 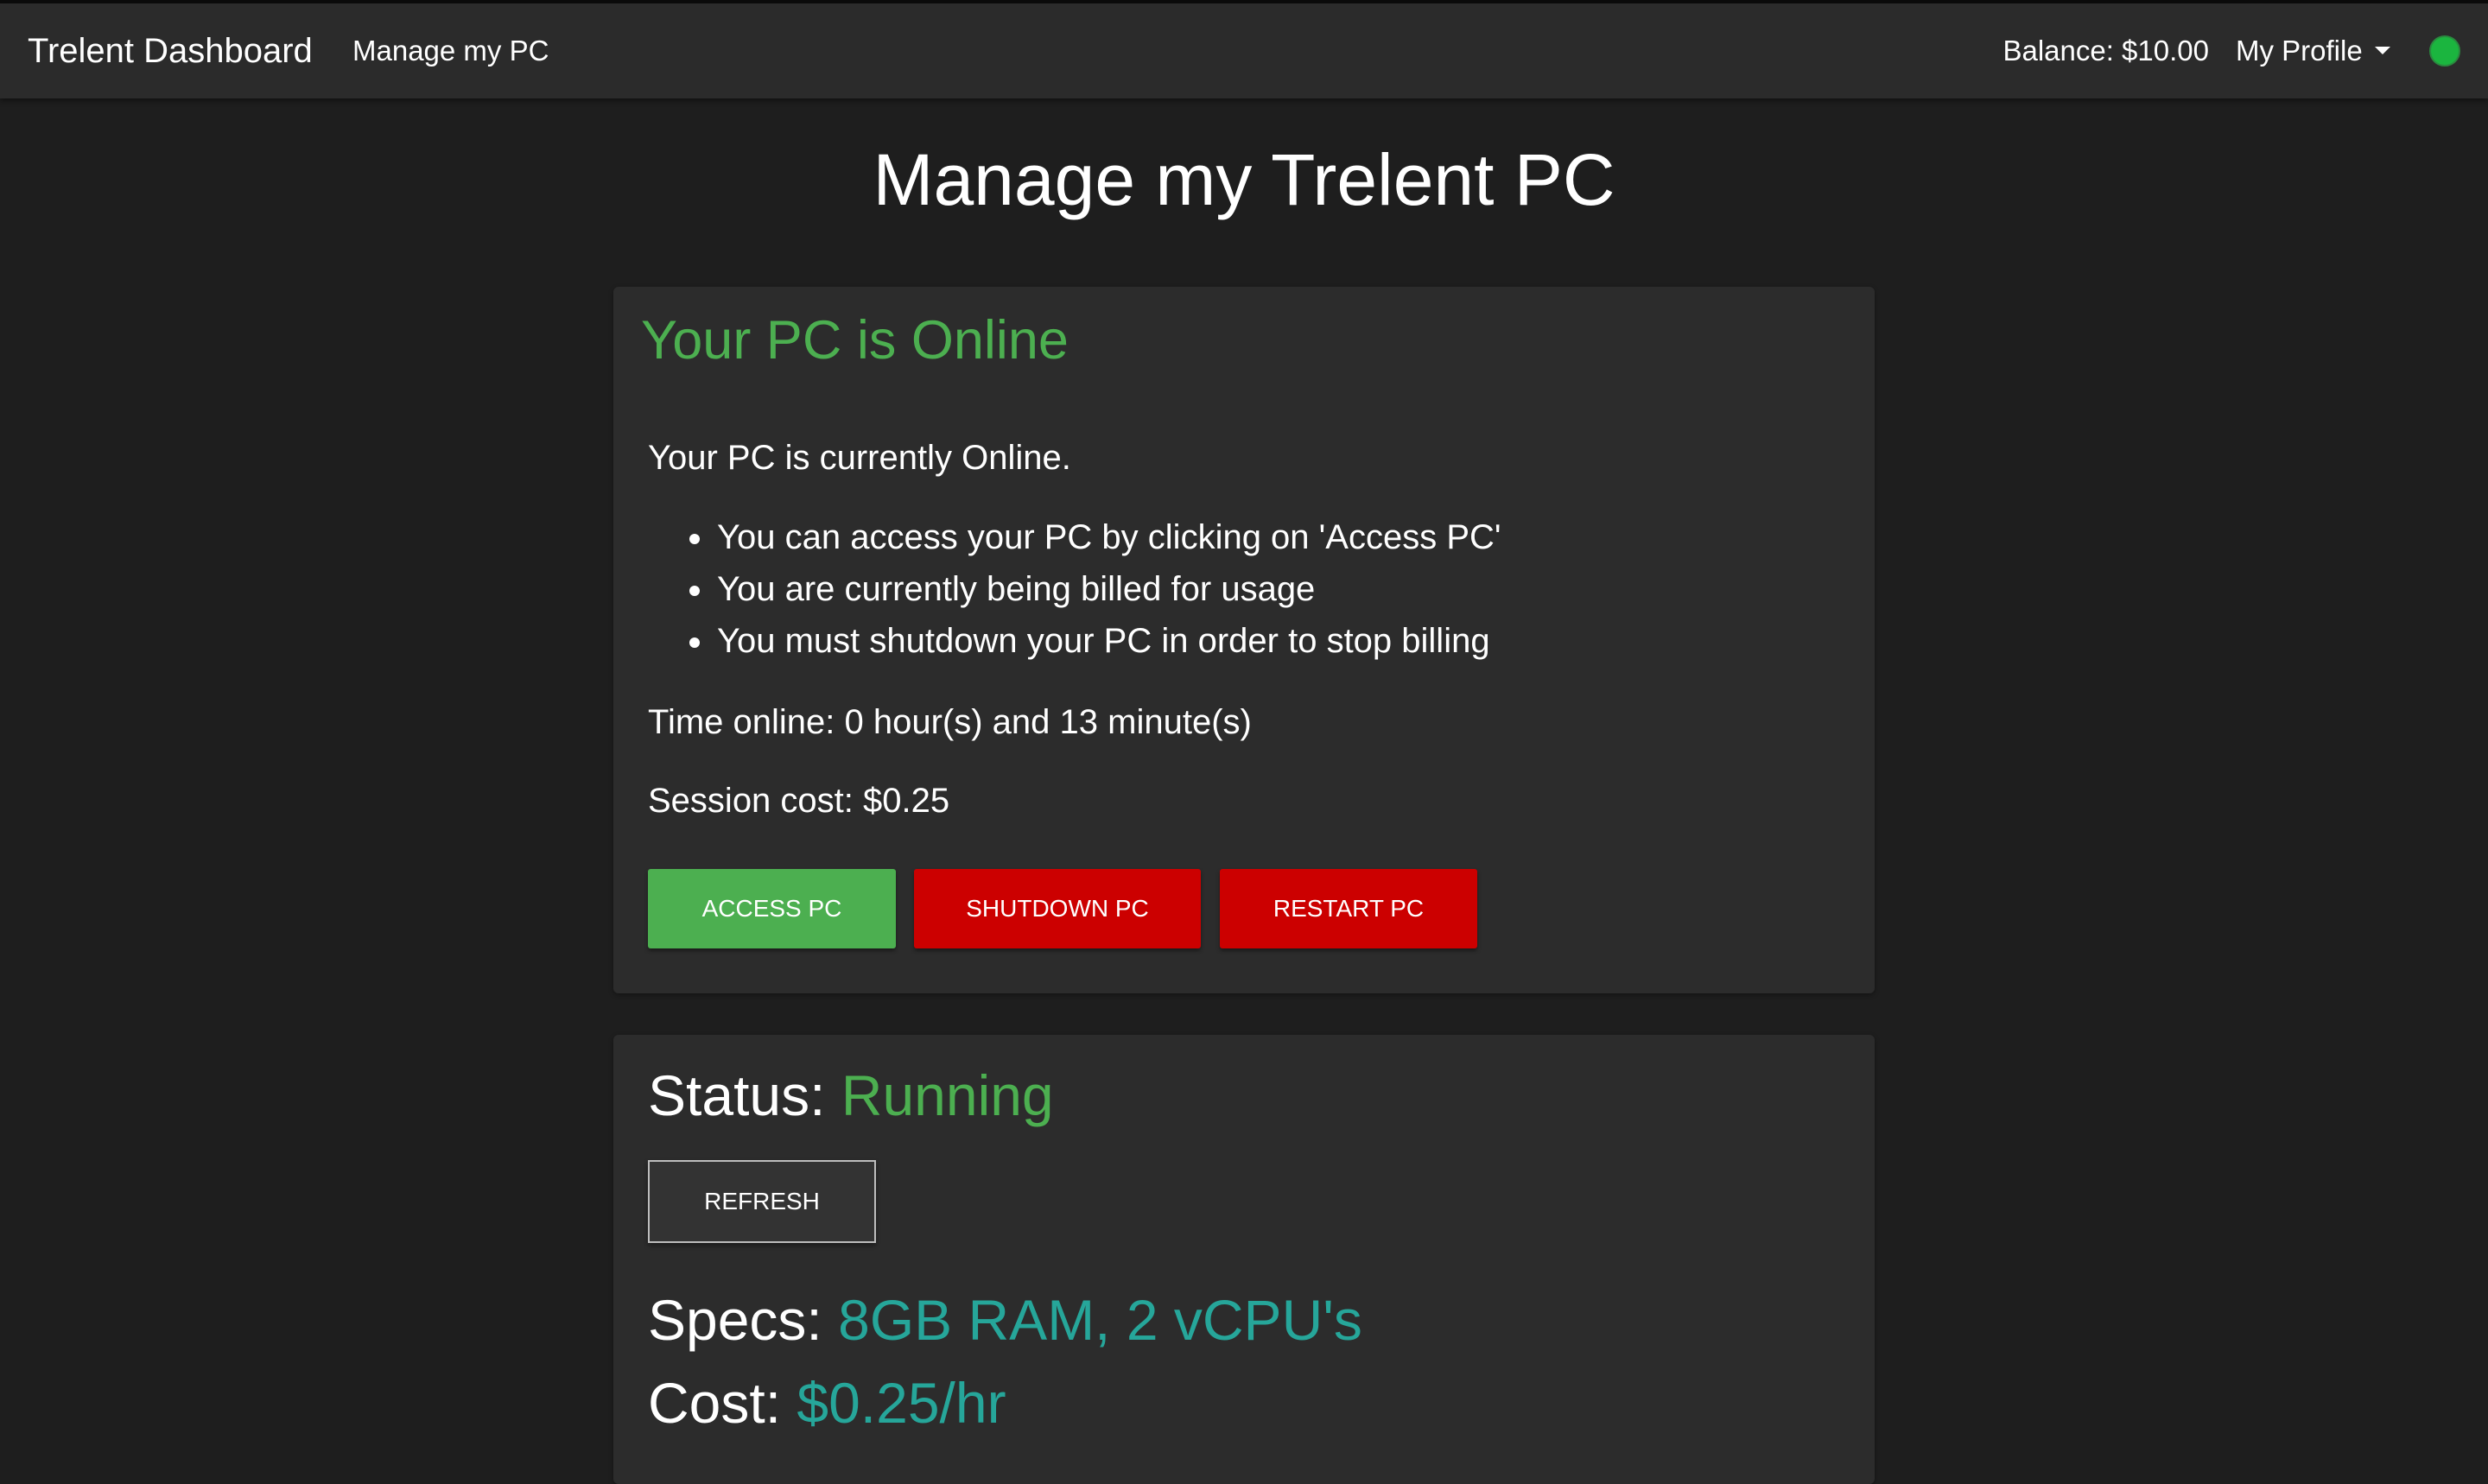 I want to click on cost-label: Cost:, so click(x=722, y=1403).